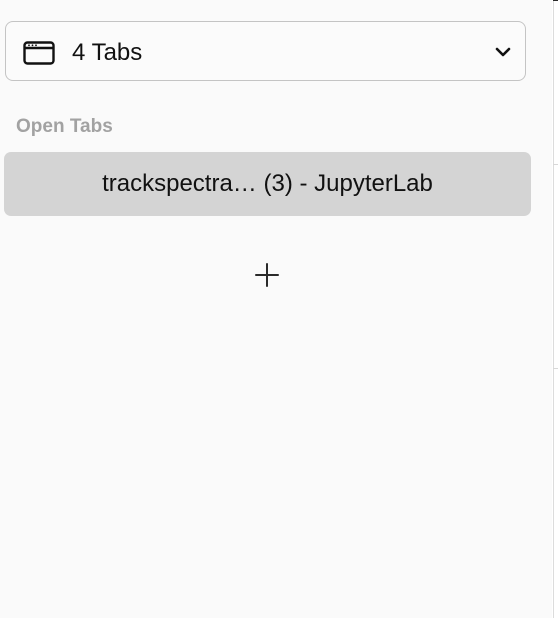  What do you see at coordinates (64, 126) in the screenshot?
I see `open-tabs-header: Open Tabs` at bounding box center [64, 126].